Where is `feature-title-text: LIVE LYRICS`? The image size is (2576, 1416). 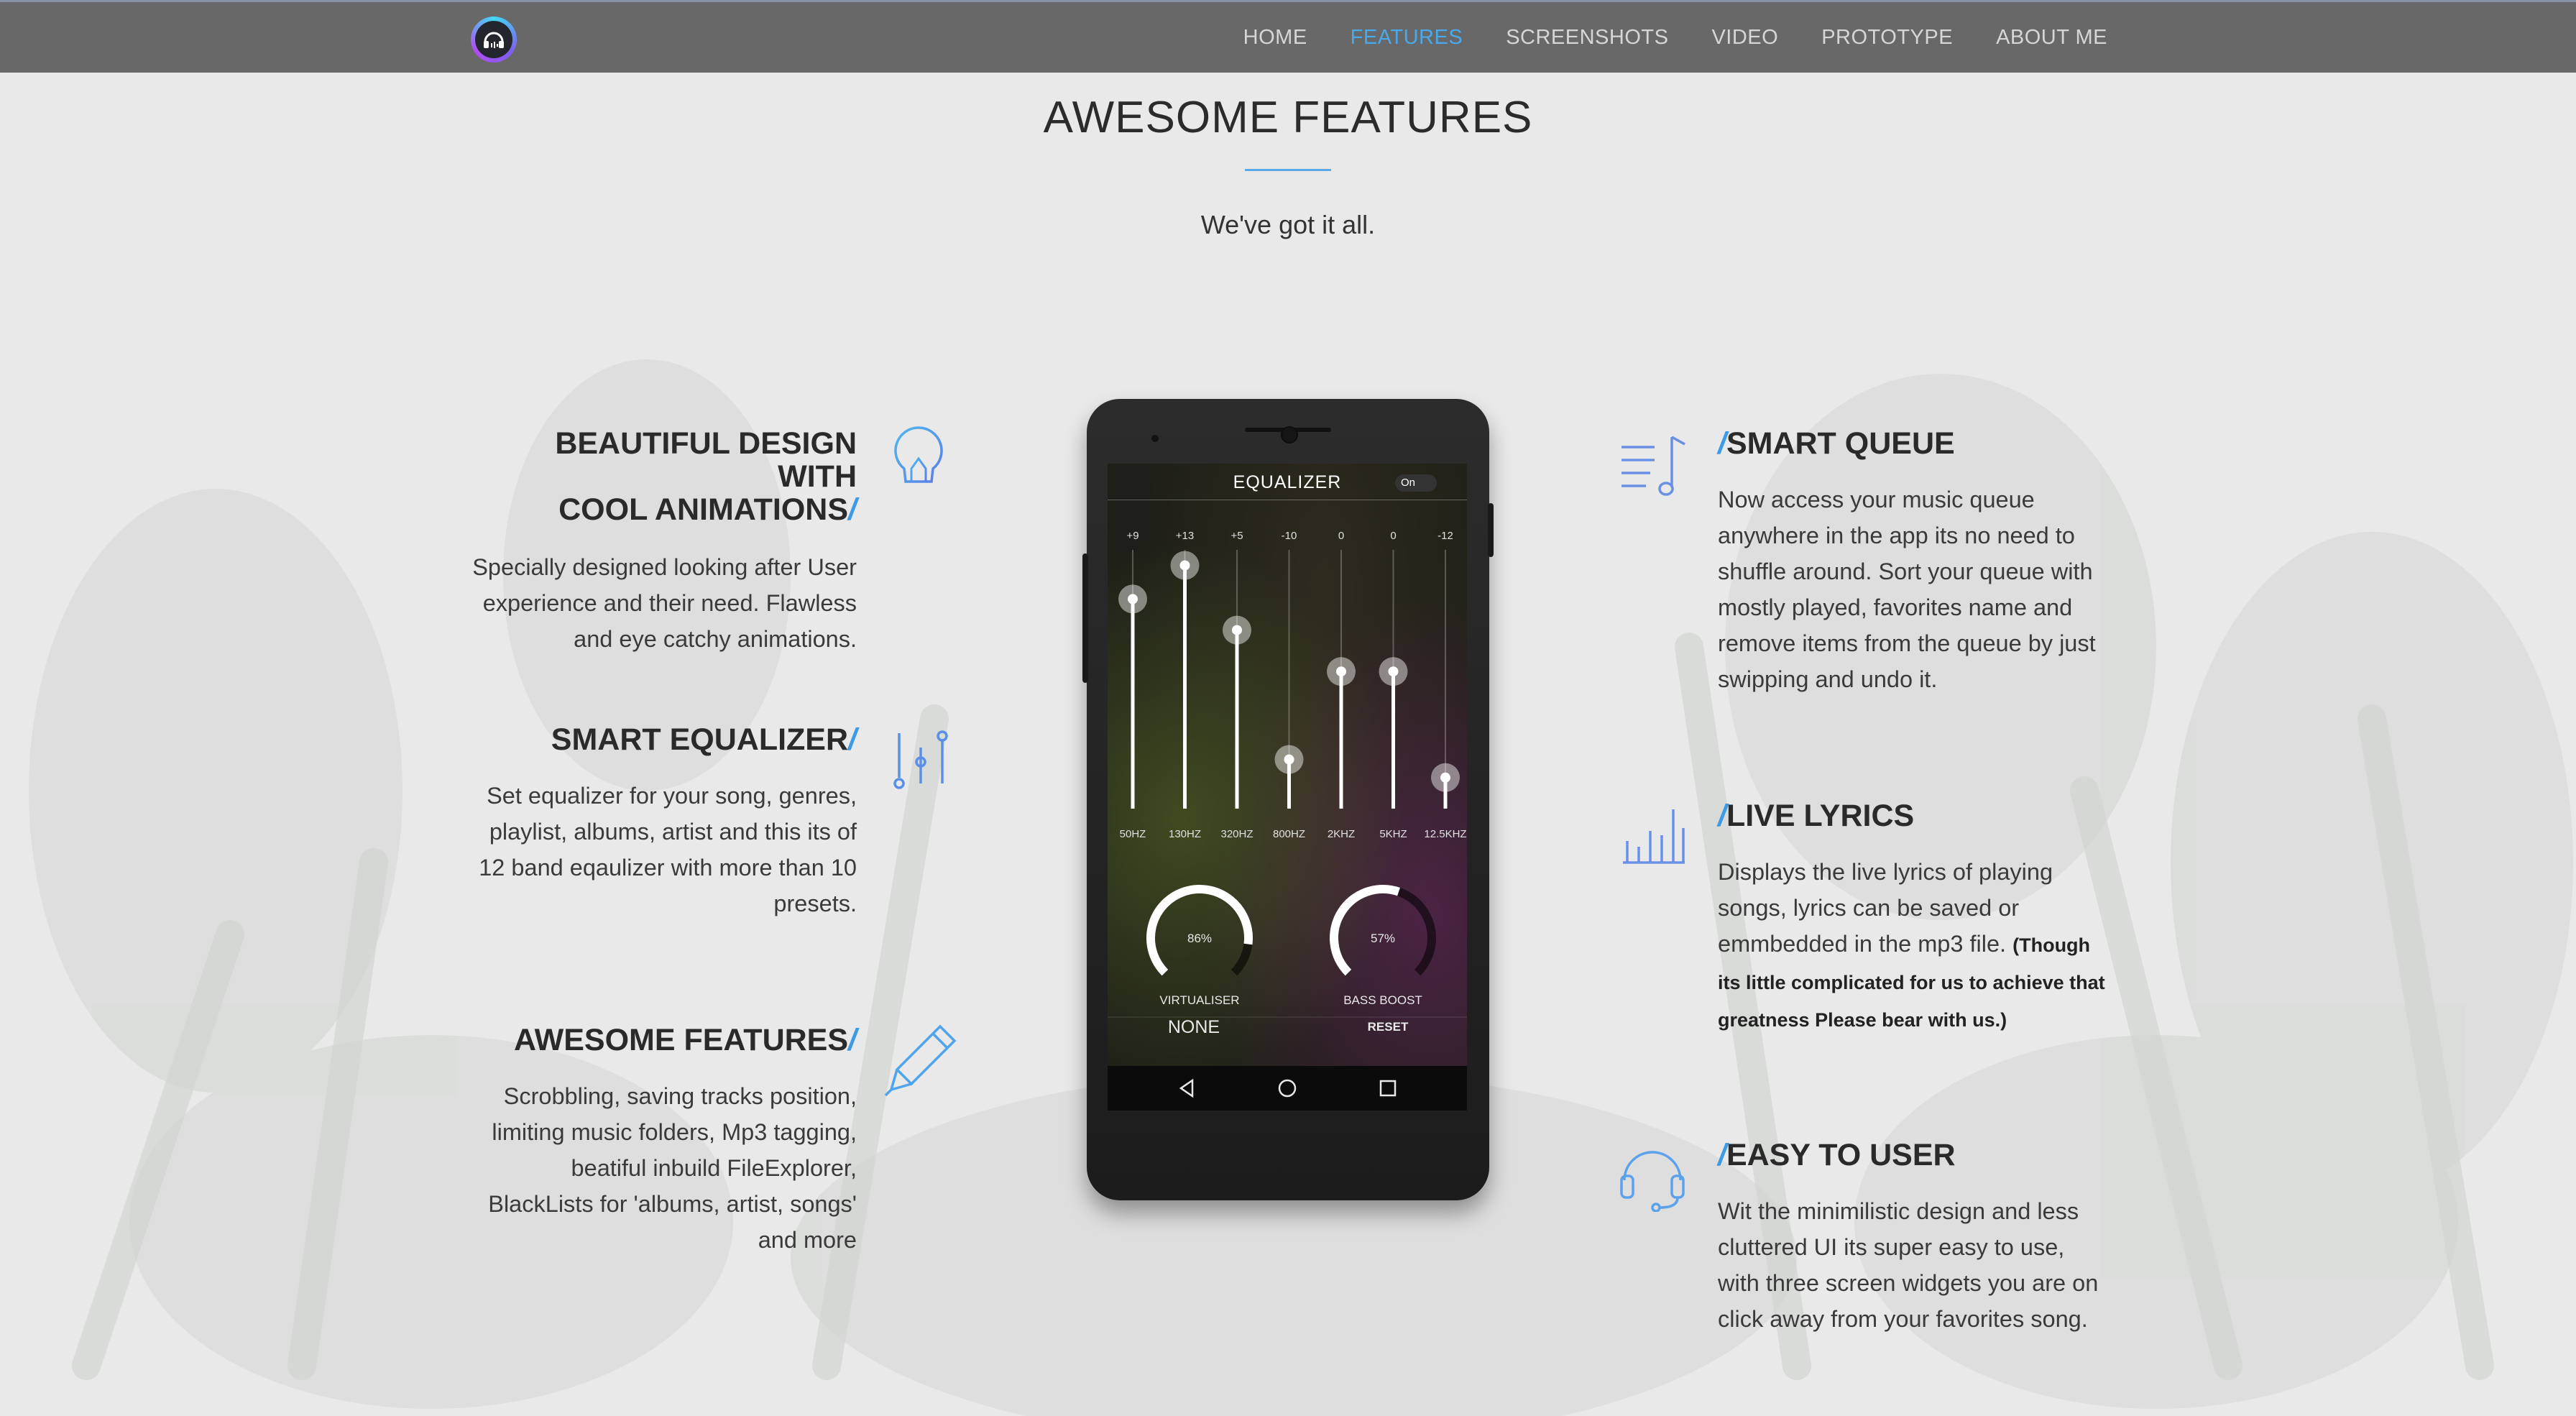
feature-title-text: LIVE LYRICS is located at coordinates (1820, 816).